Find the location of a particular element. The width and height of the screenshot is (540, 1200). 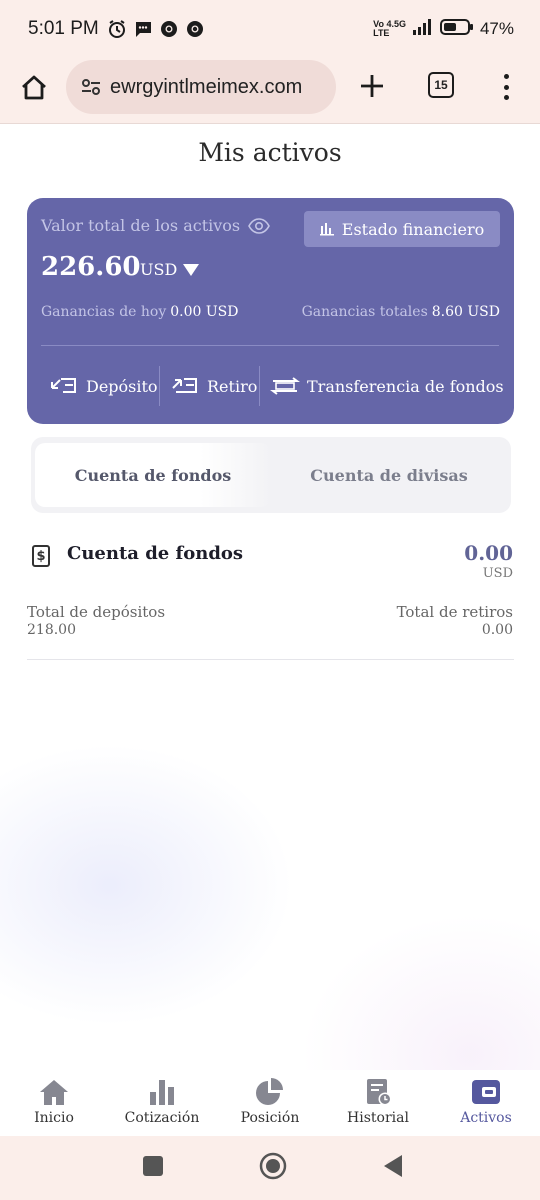

url-field: ewrgyintlmeimex.com is located at coordinates (201, 87).